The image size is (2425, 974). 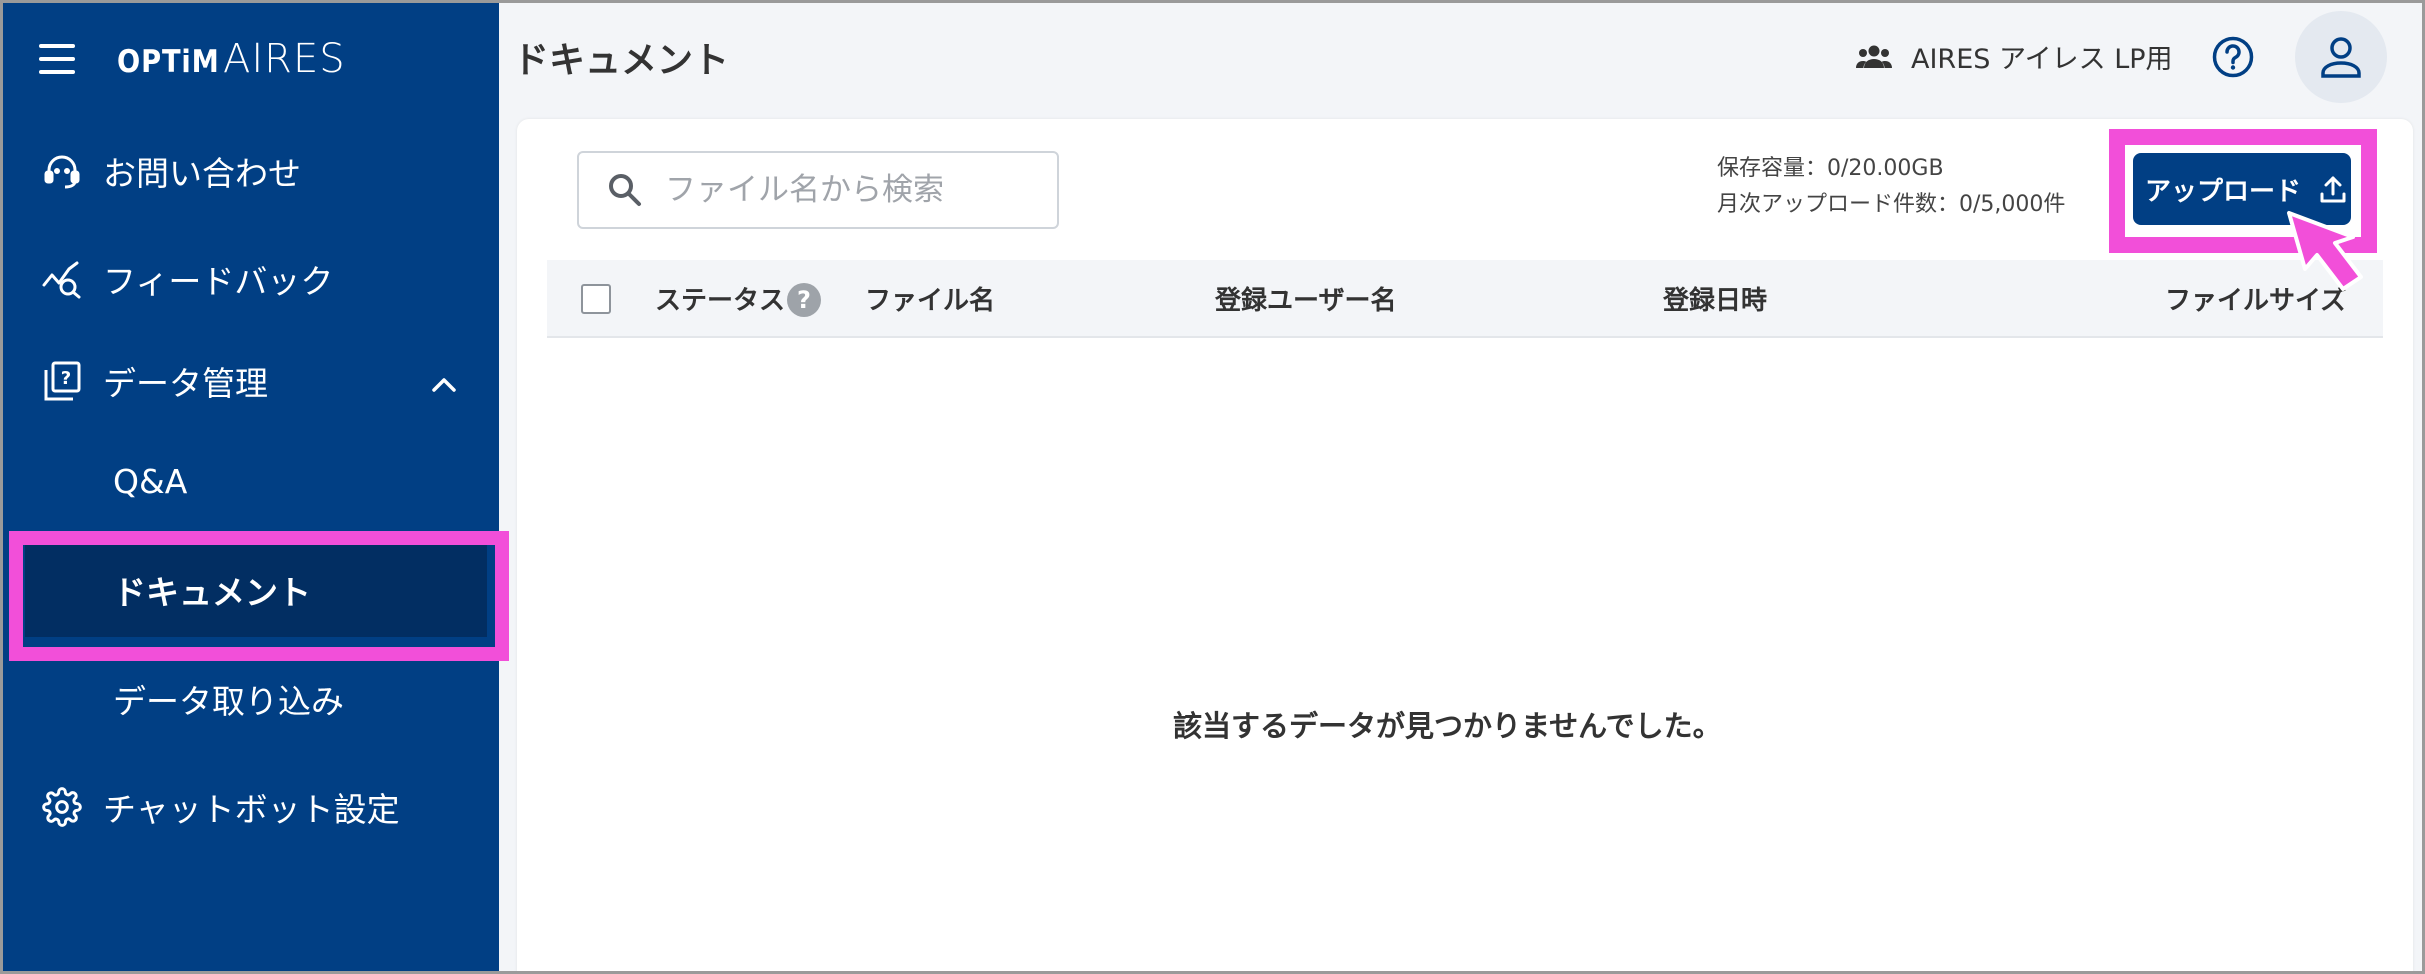 I want to click on select-all-checkbox, so click(x=596, y=299).